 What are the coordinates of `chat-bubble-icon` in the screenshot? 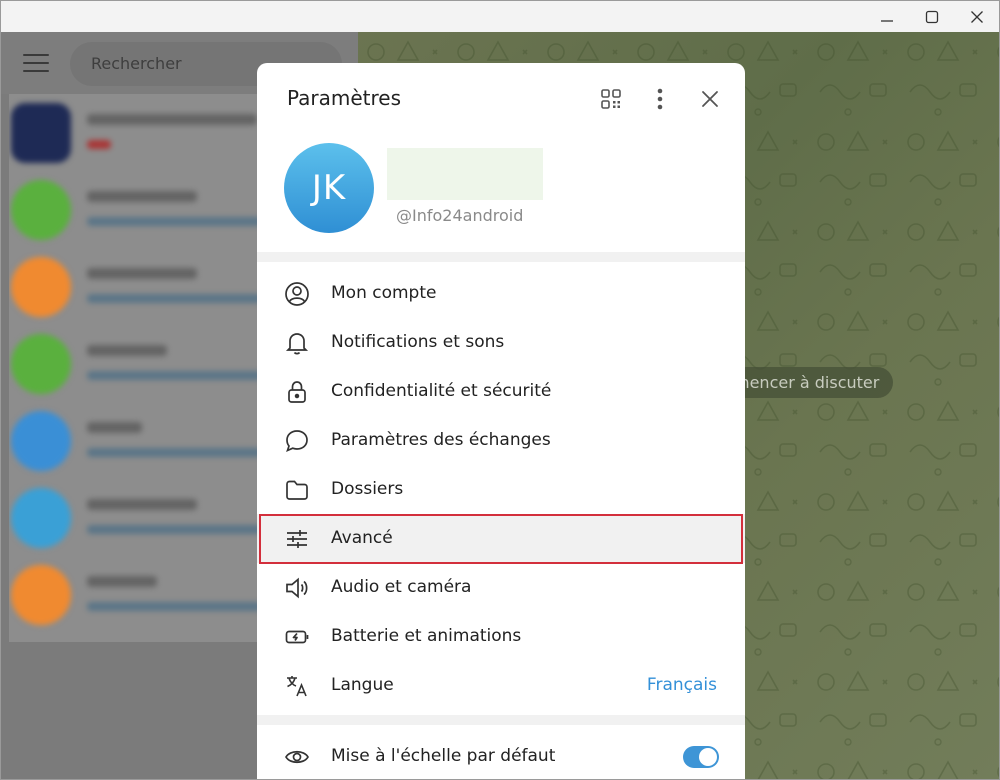 It's located at (297, 441).